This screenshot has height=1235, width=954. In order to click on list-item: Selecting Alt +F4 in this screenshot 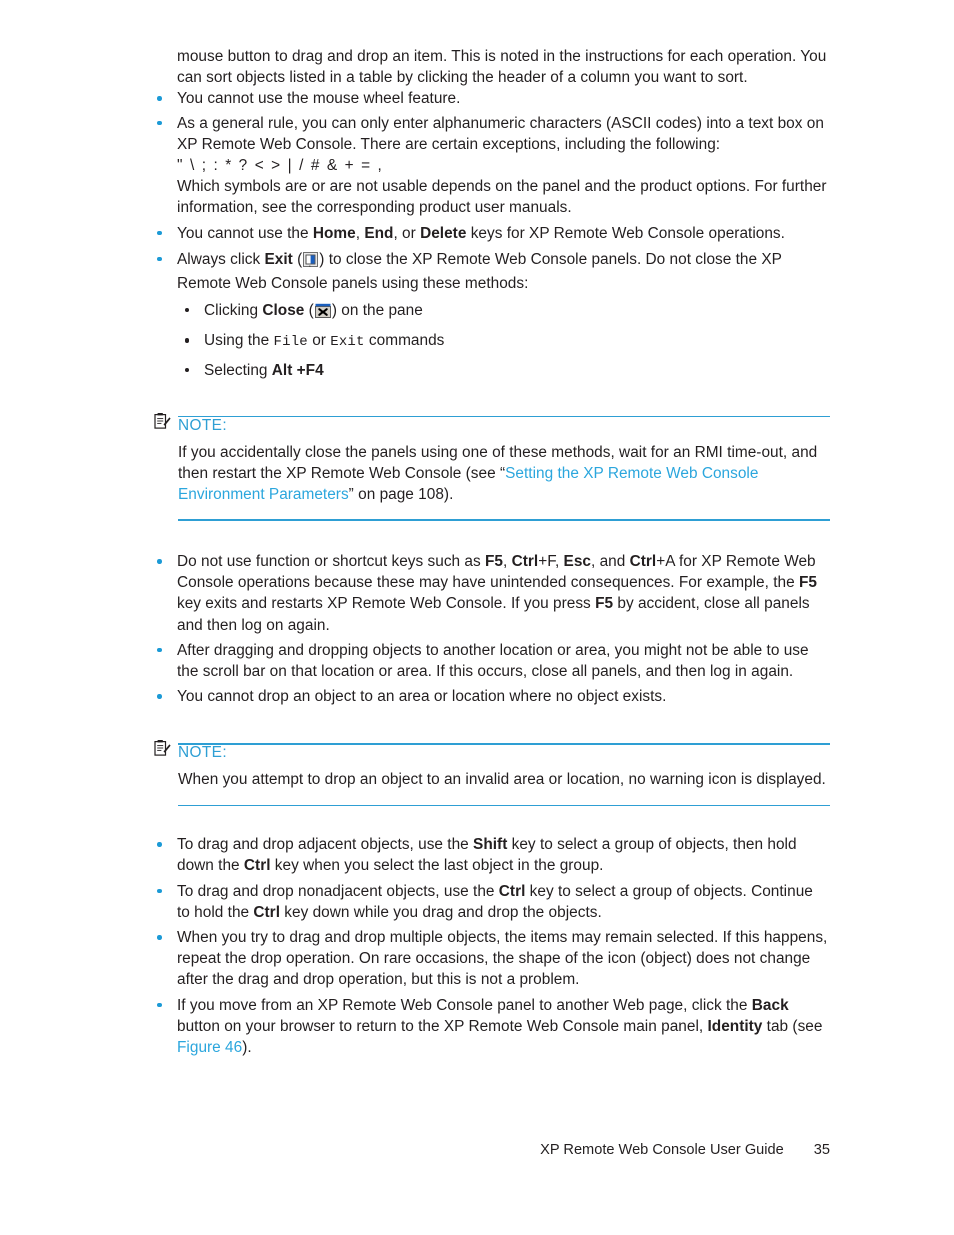, I will do `click(503, 370)`.